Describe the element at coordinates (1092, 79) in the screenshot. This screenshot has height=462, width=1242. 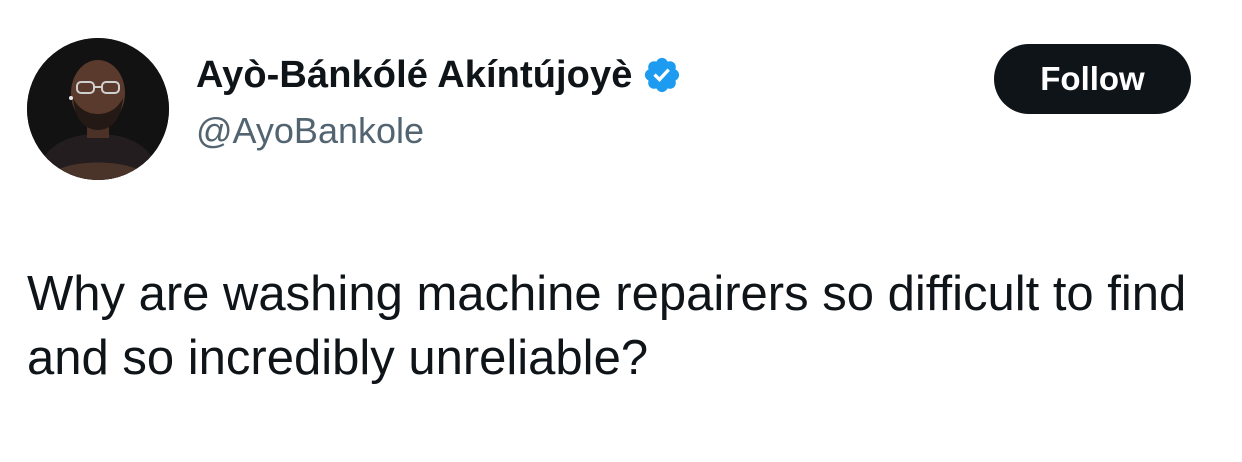
I see `follow-button: Follow` at that location.